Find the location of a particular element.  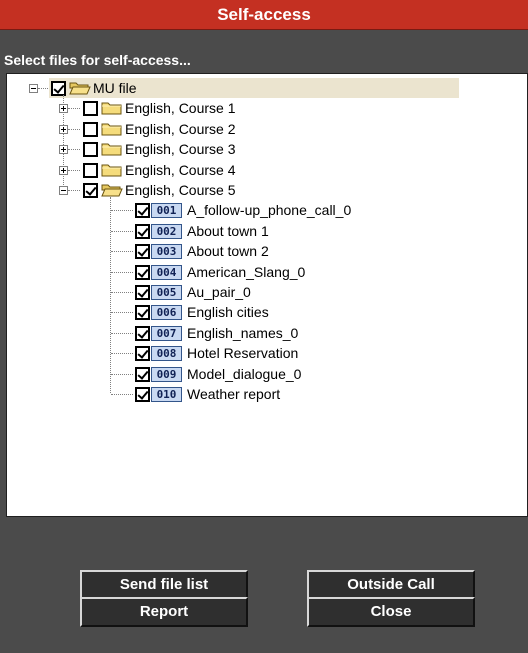

tree-item-file: English cities is located at coordinates (228, 312).